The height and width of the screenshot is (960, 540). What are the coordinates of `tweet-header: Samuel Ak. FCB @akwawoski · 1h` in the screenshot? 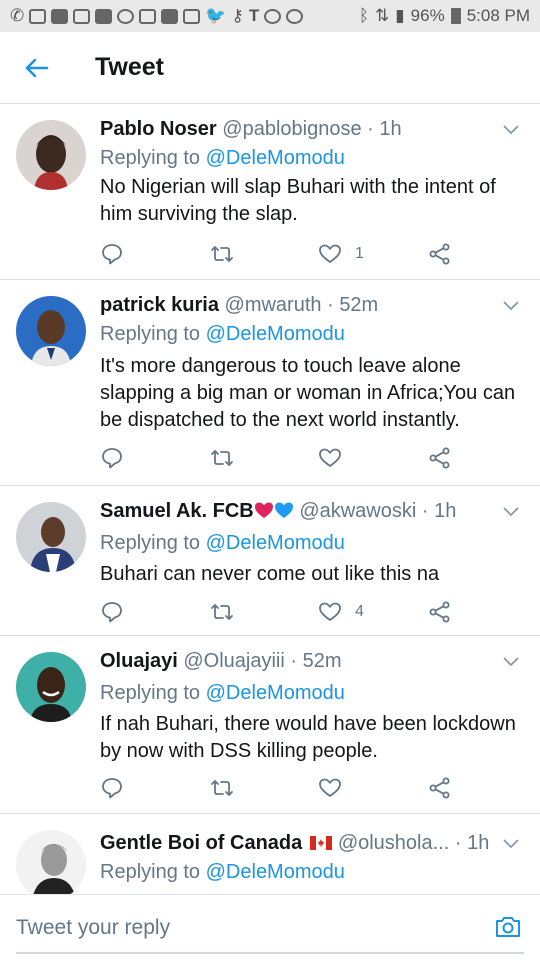 It's located at (300, 512).